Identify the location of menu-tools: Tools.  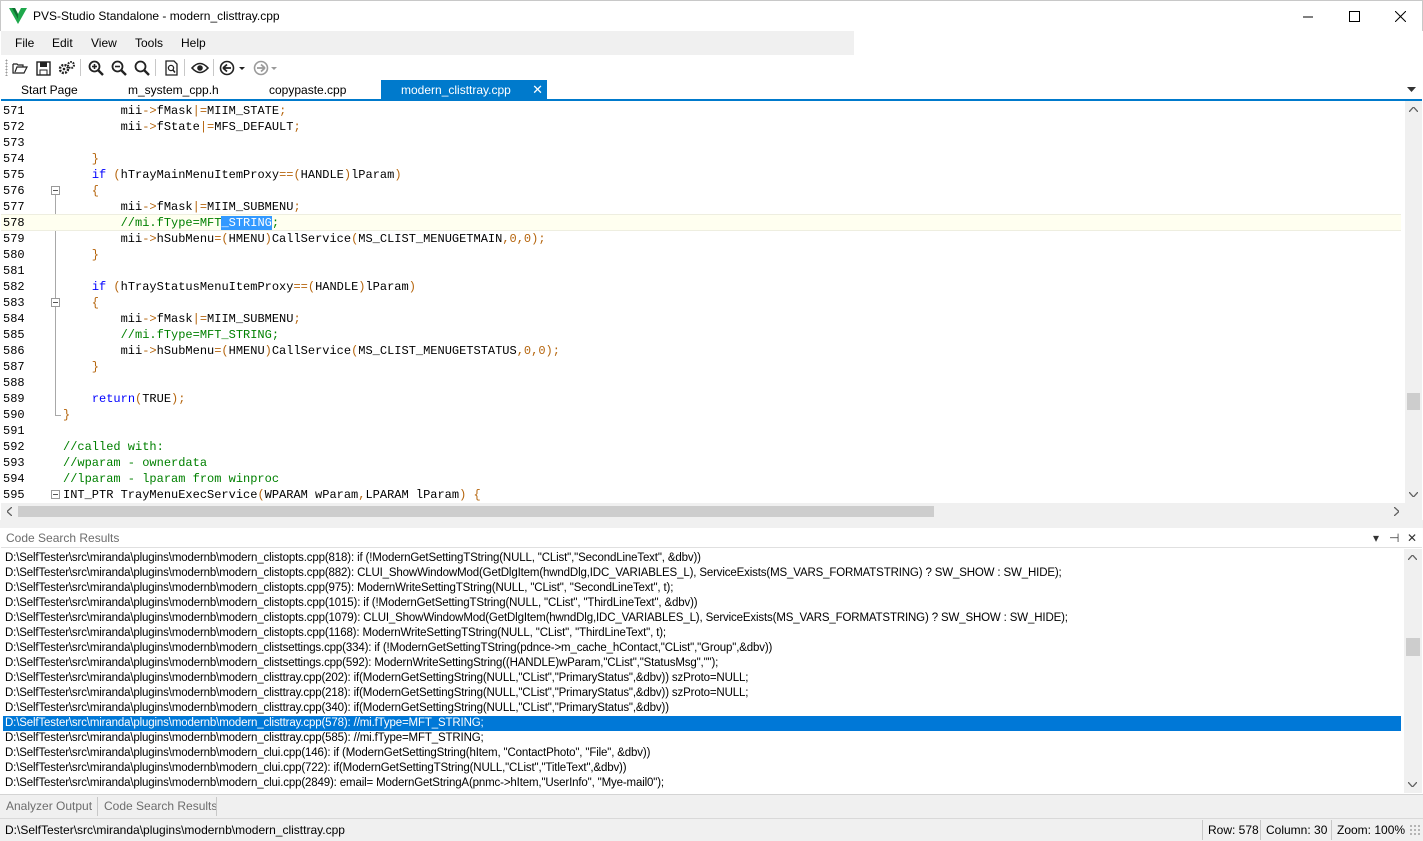
(149, 43).